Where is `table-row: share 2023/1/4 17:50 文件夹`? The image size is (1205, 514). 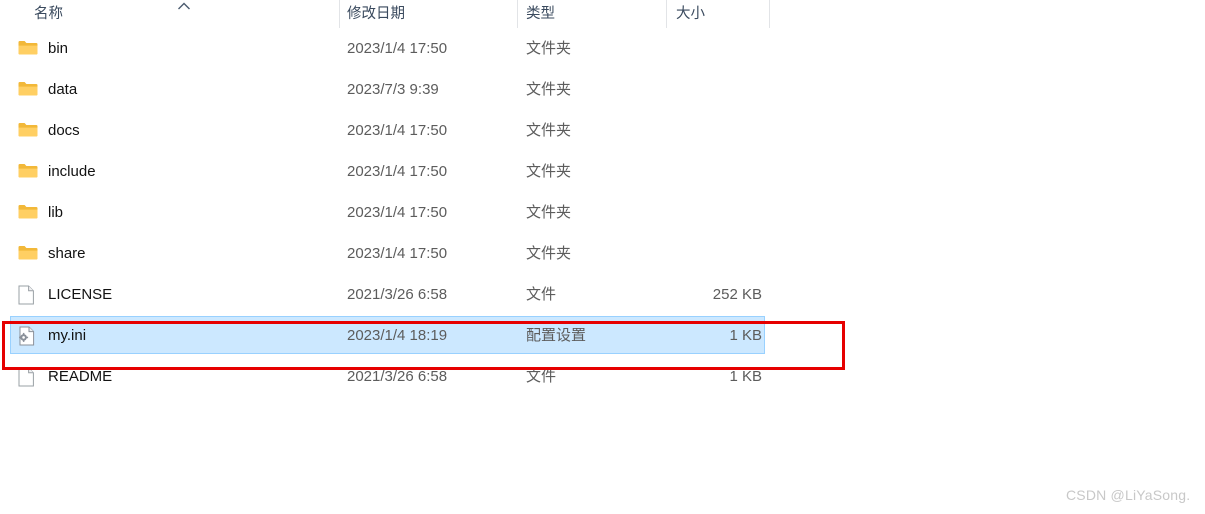
table-row: share 2023/1/4 17:50 文件夹 is located at coordinates (395, 253).